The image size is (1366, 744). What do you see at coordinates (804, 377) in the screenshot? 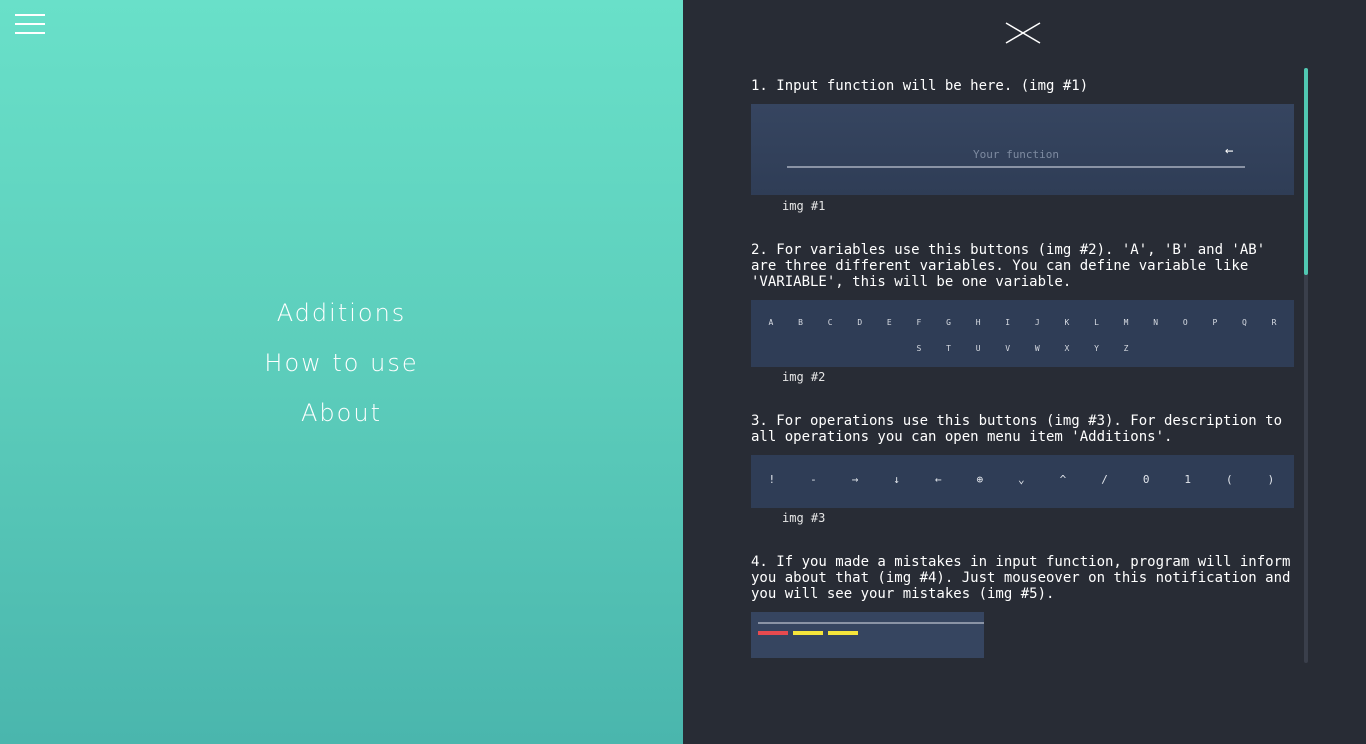
I see `img-2-caption: img #2` at bounding box center [804, 377].